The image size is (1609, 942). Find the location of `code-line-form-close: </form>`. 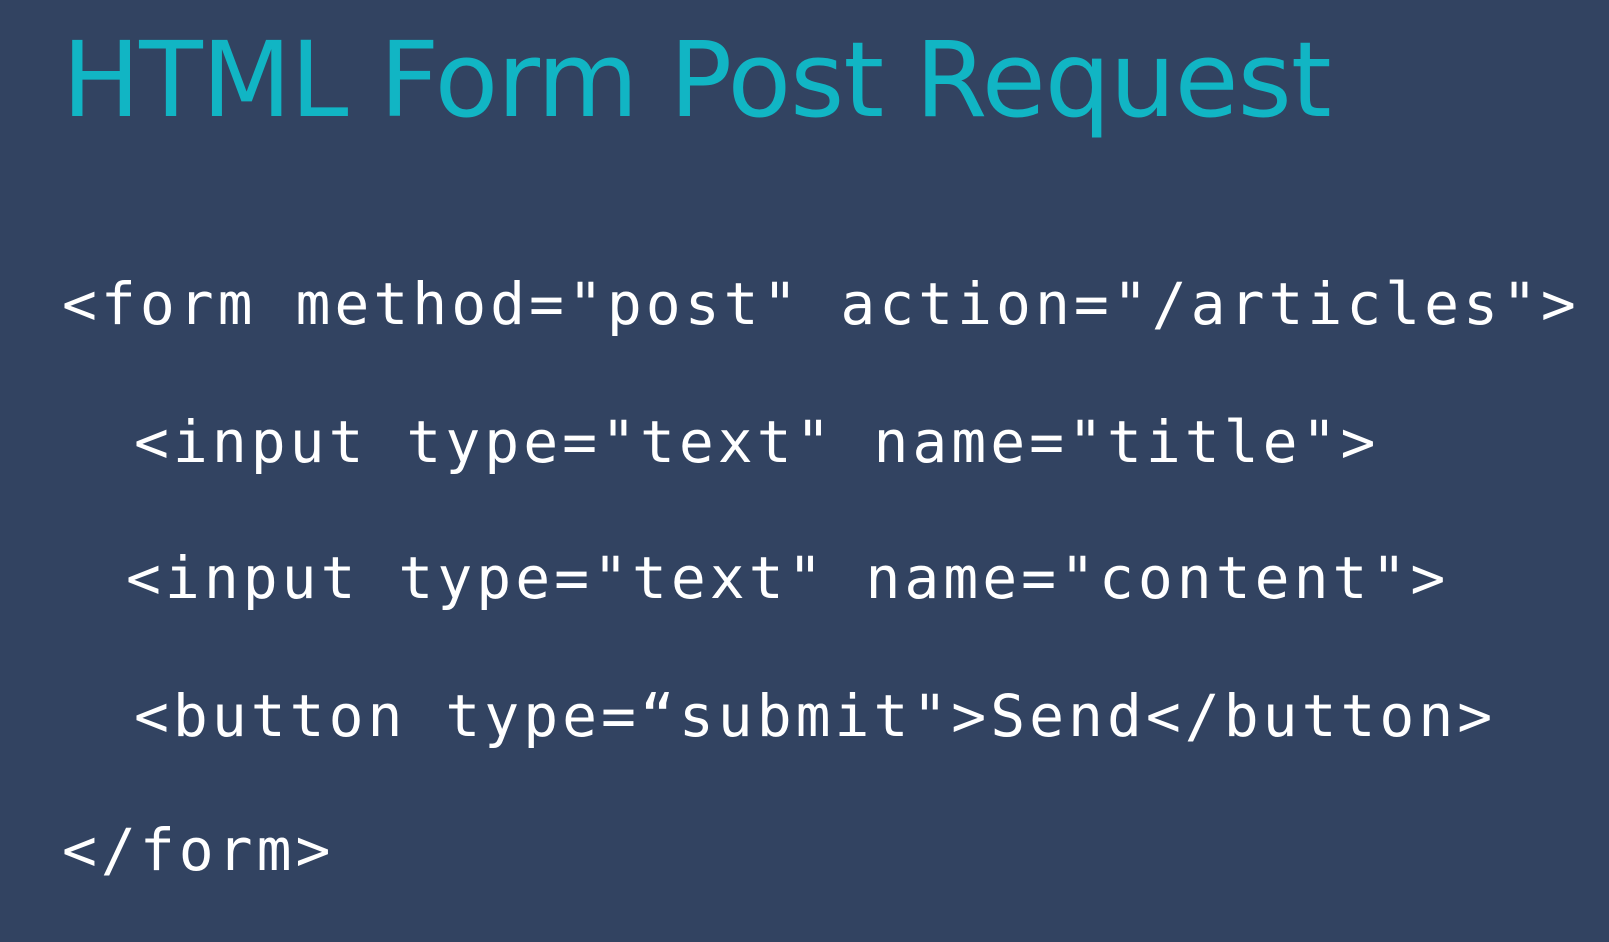

code-line-form-close: </form> is located at coordinates (198, 850).